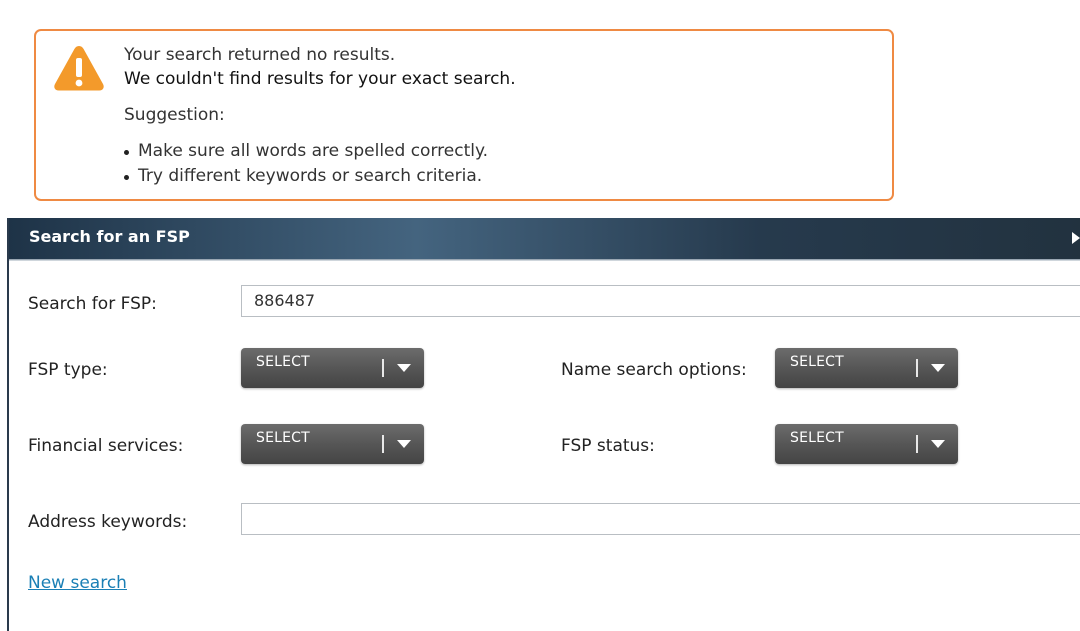  What do you see at coordinates (260, 55) in the screenshot?
I see `alert-title: Your search returned no results.` at bounding box center [260, 55].